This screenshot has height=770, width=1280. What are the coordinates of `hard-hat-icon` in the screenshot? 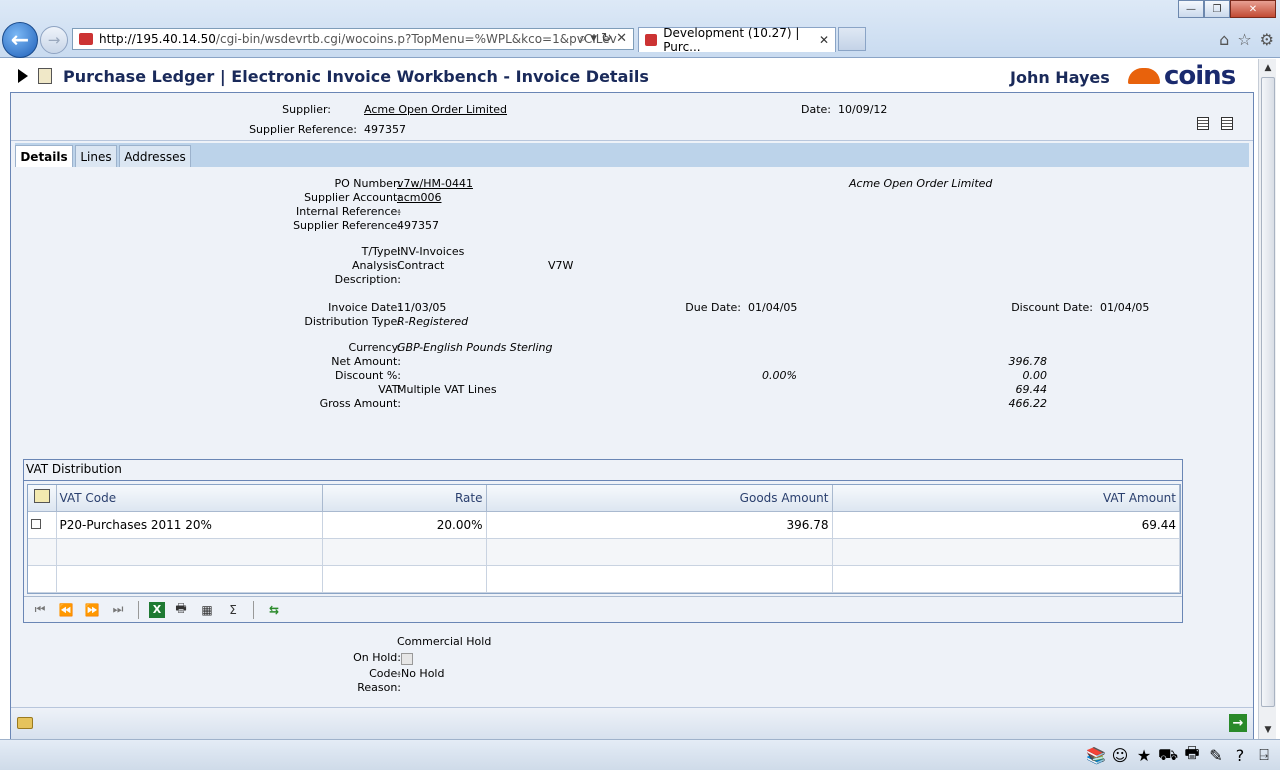 It's located at (1144, 76).